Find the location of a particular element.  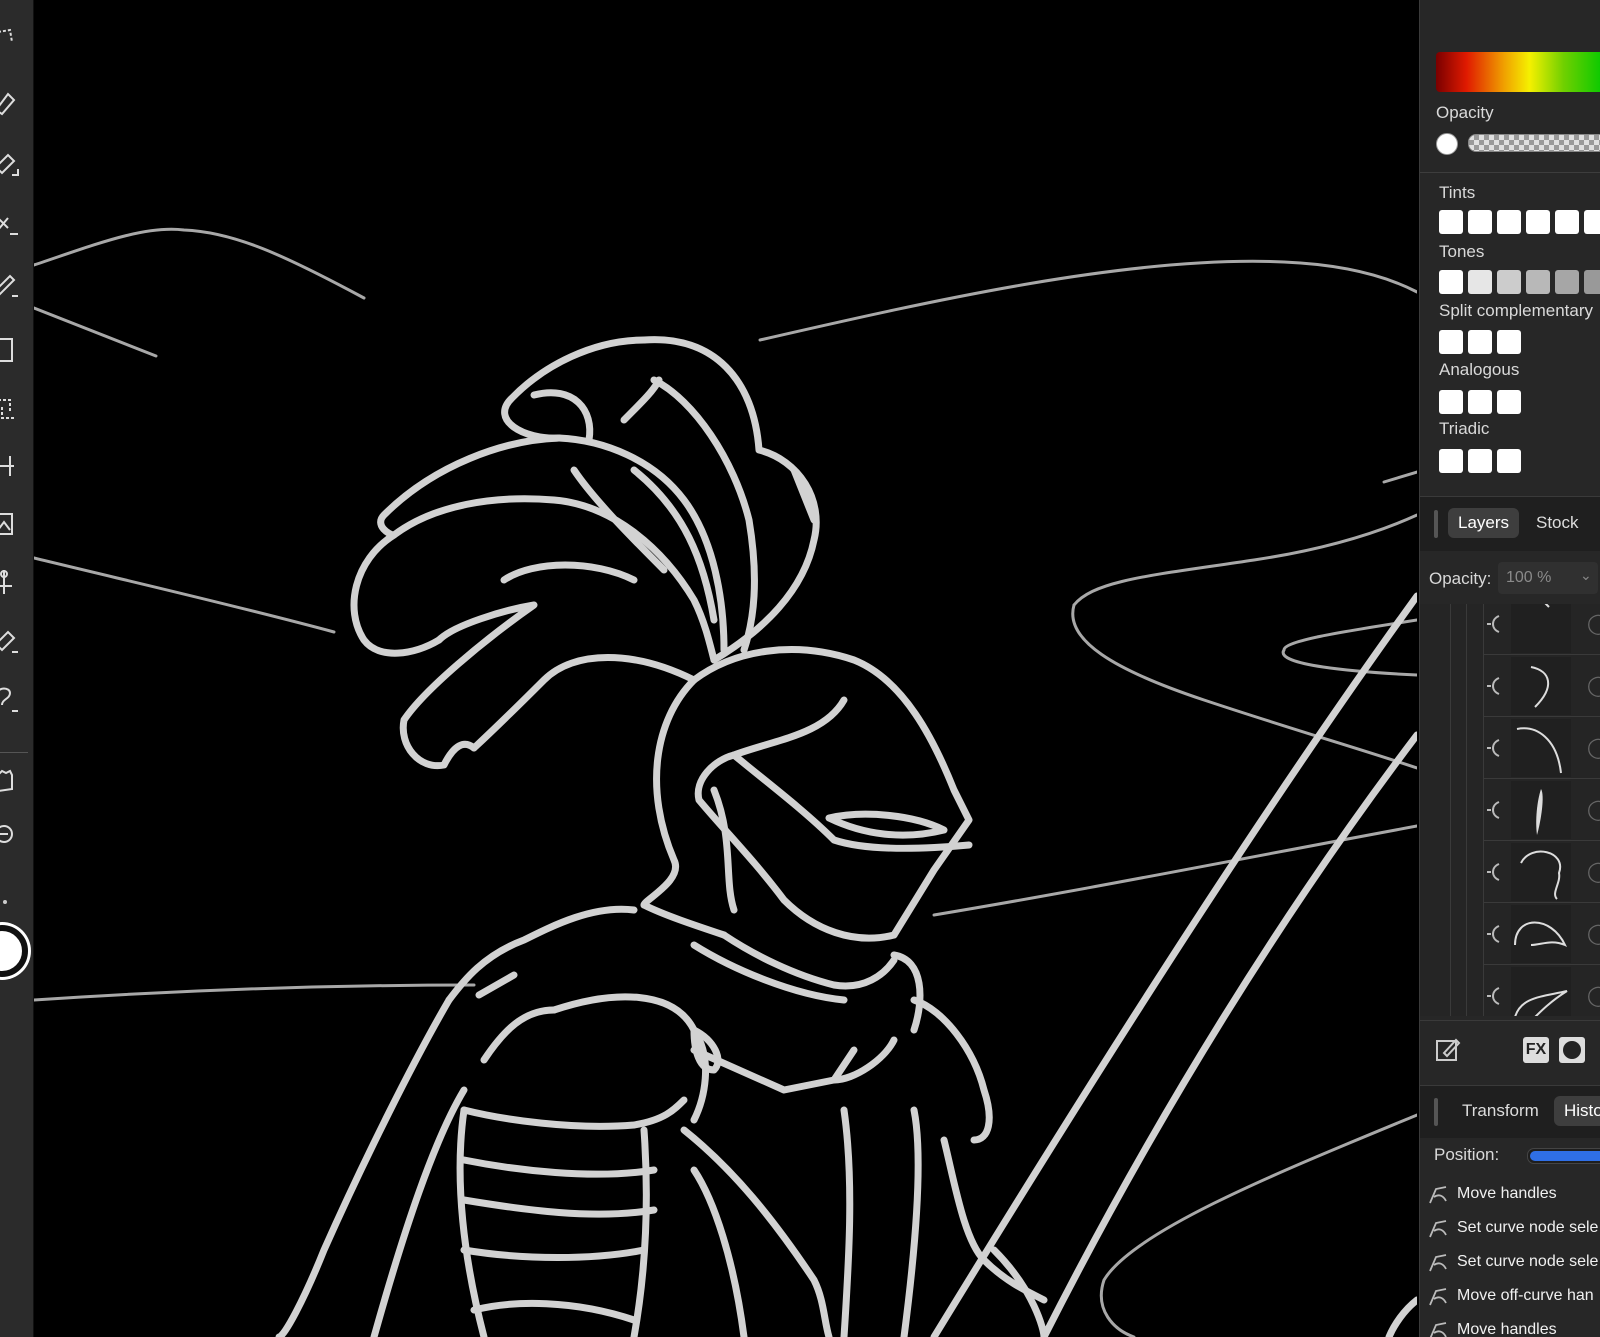

color-well-icon is located at coordinates (14, 951).